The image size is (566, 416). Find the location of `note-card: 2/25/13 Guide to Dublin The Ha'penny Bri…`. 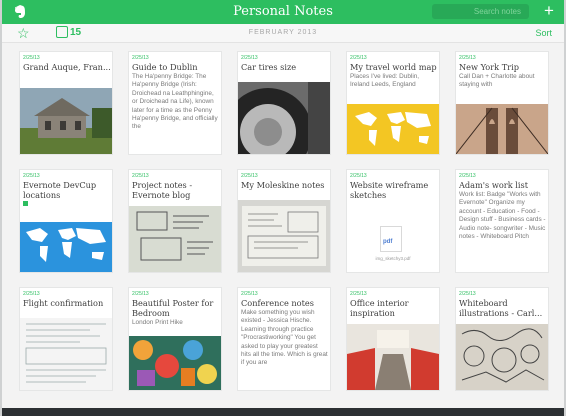

note-card: 2/25/13 Guide to Dublin The Ha'penny Bri… is located at coordinates (175, 103).